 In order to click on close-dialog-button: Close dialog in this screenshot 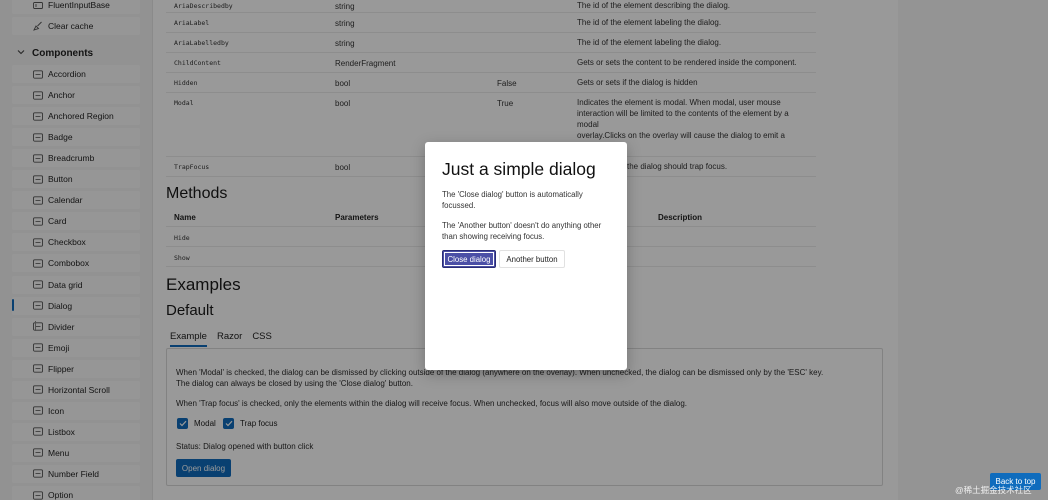, I will do `click(469, 259)`.